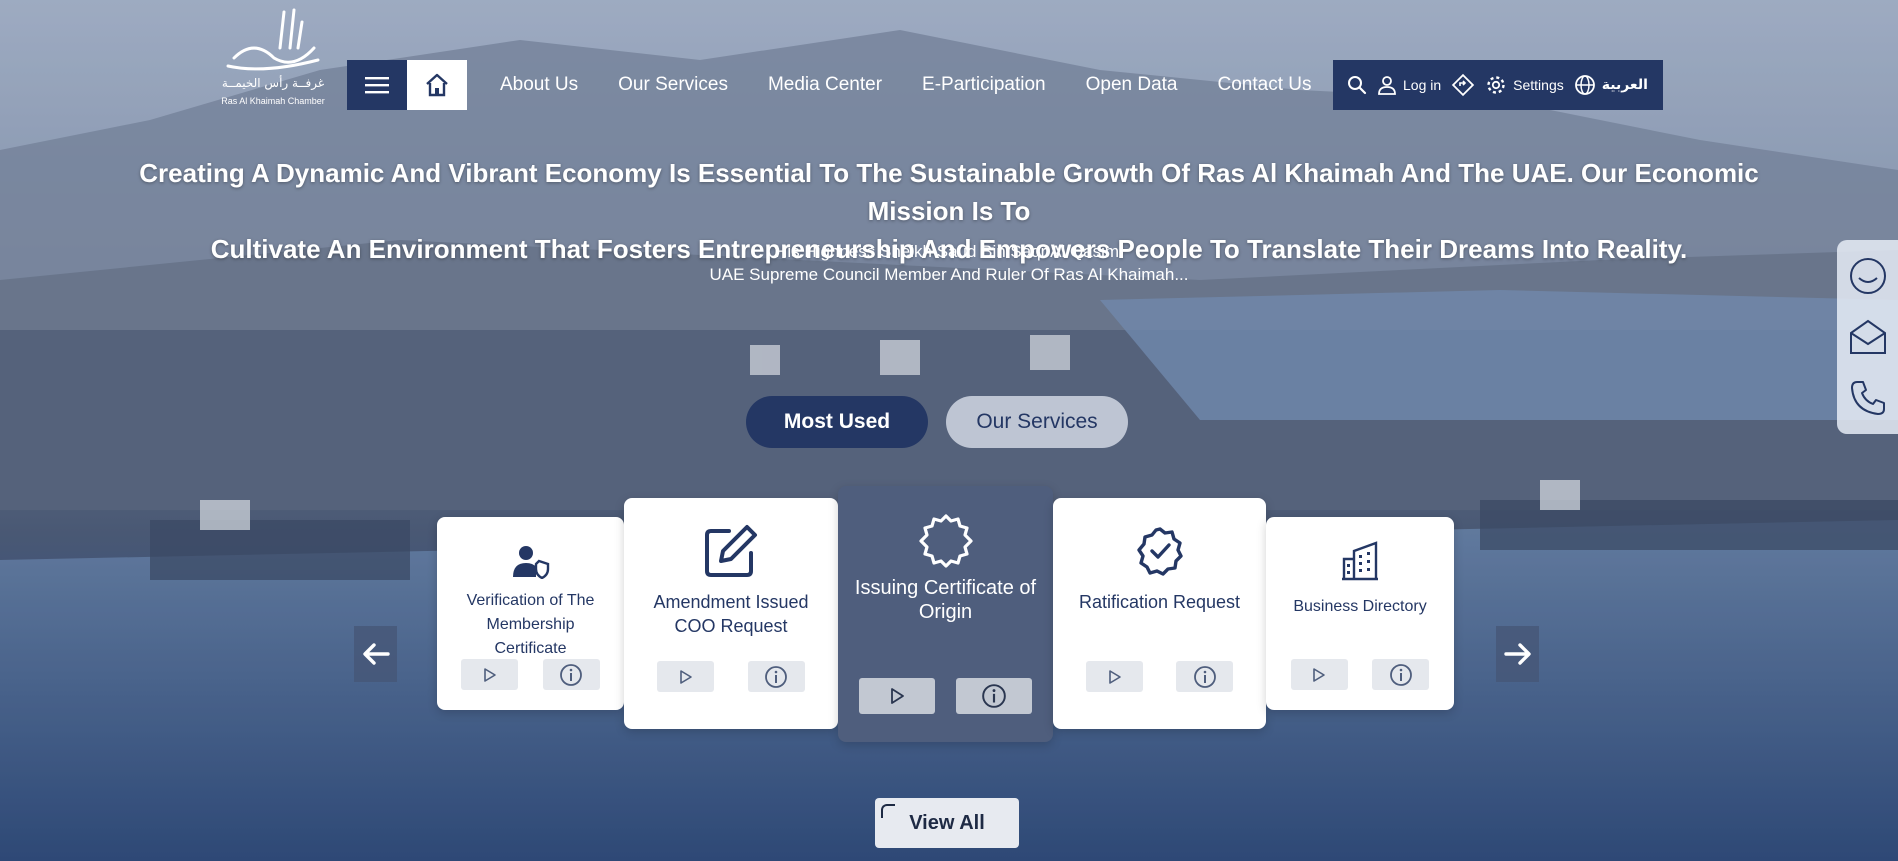  I want to click on user-shield-icon, so click(530, 562).